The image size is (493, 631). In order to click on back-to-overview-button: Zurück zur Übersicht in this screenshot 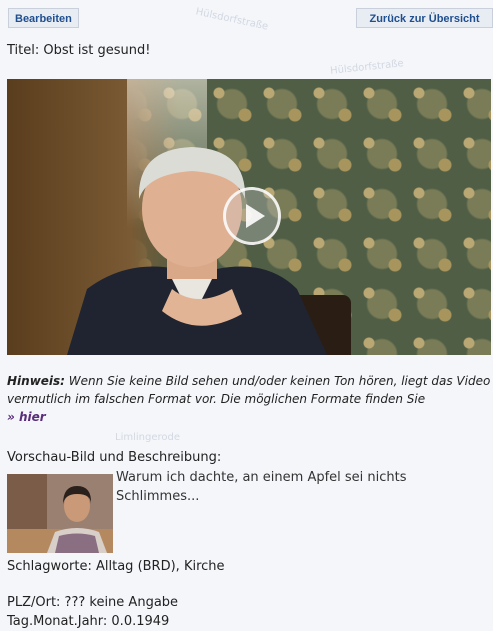, I will do `click(424, 18)`.